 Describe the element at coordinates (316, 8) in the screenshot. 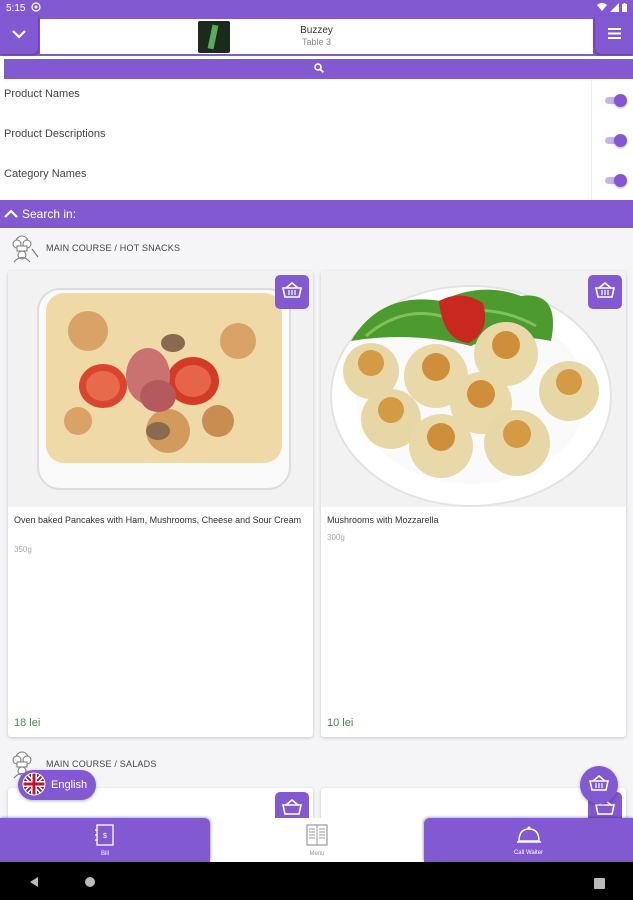

I see `status-bar: 5:15` at that location.